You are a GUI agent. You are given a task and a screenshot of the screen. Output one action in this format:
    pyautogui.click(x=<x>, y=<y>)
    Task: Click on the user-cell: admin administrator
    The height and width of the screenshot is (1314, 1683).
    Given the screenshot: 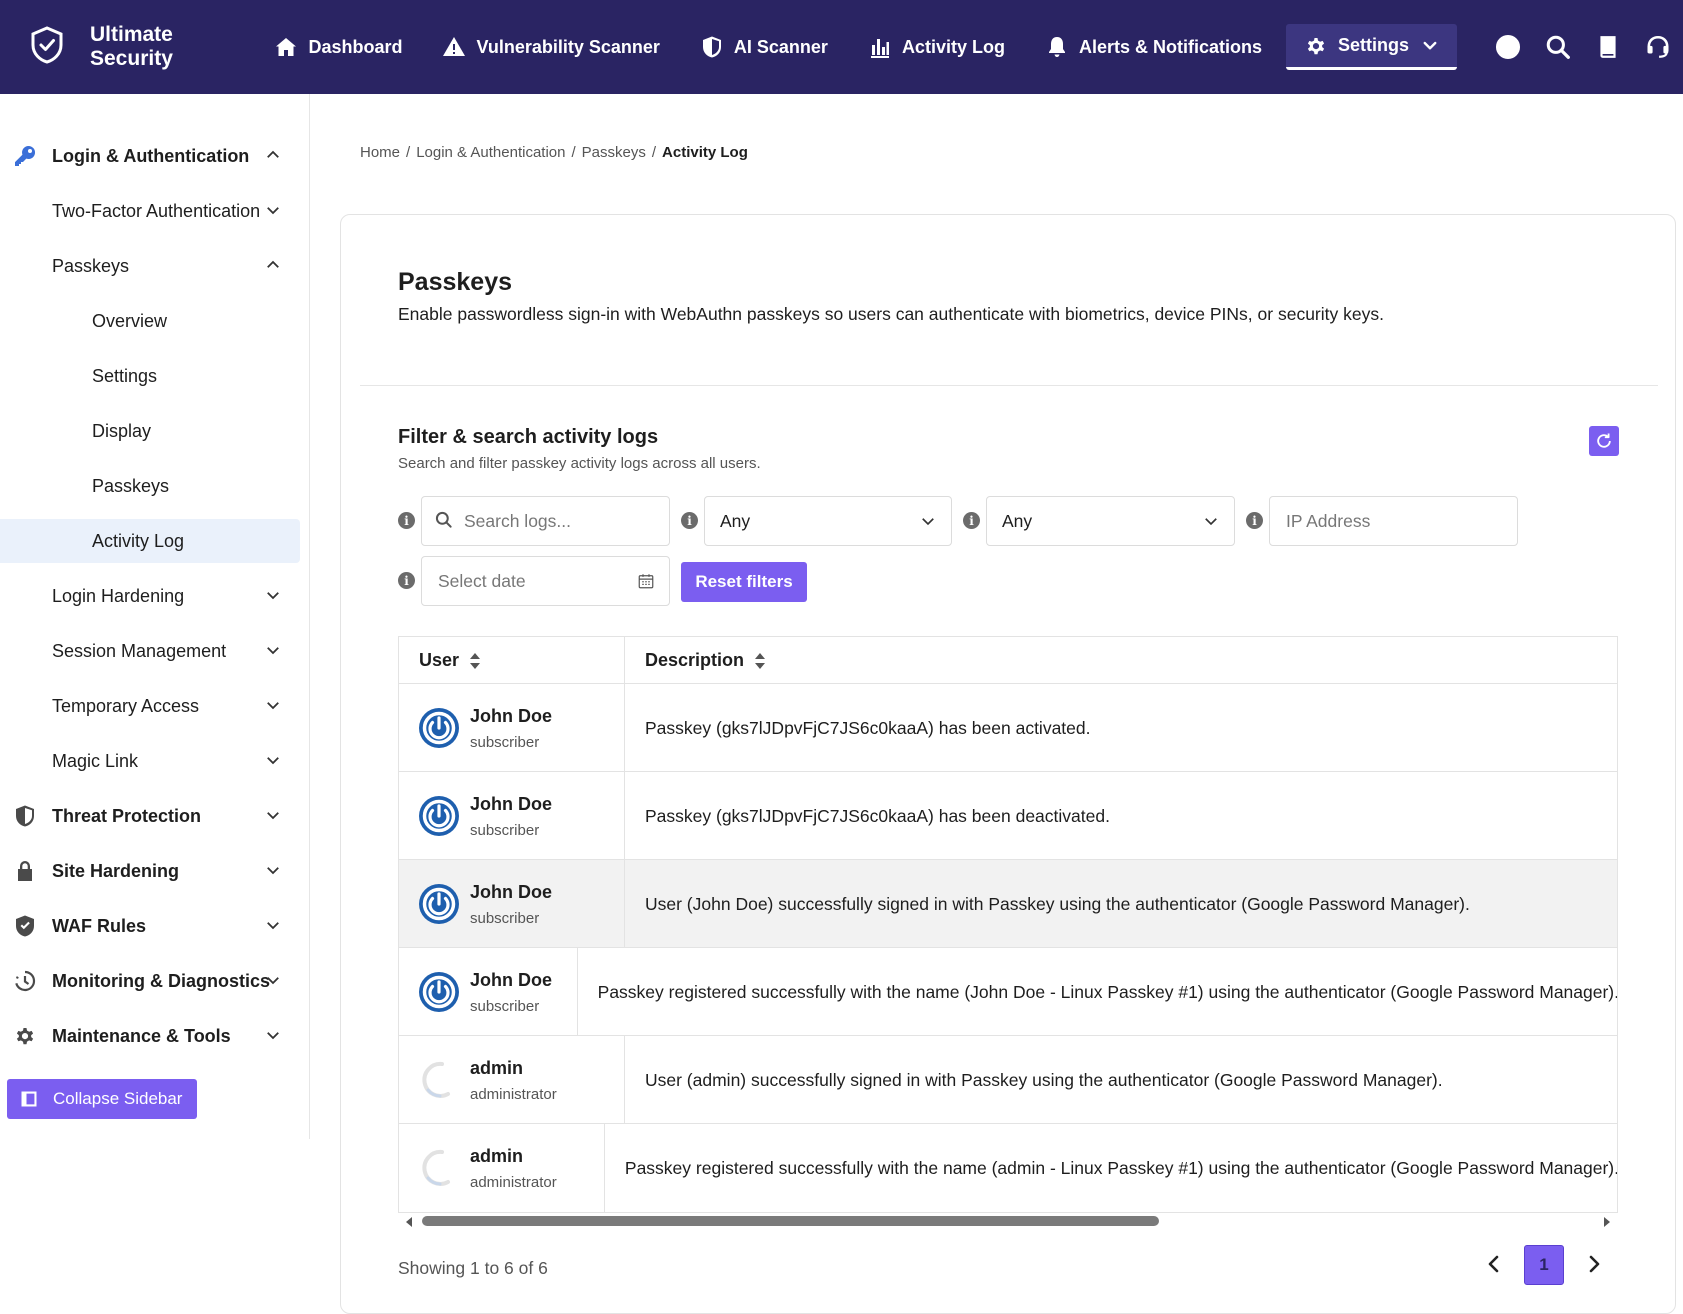 What is the action you would take?
    pyautogui.click(x=502, y=1168)
    